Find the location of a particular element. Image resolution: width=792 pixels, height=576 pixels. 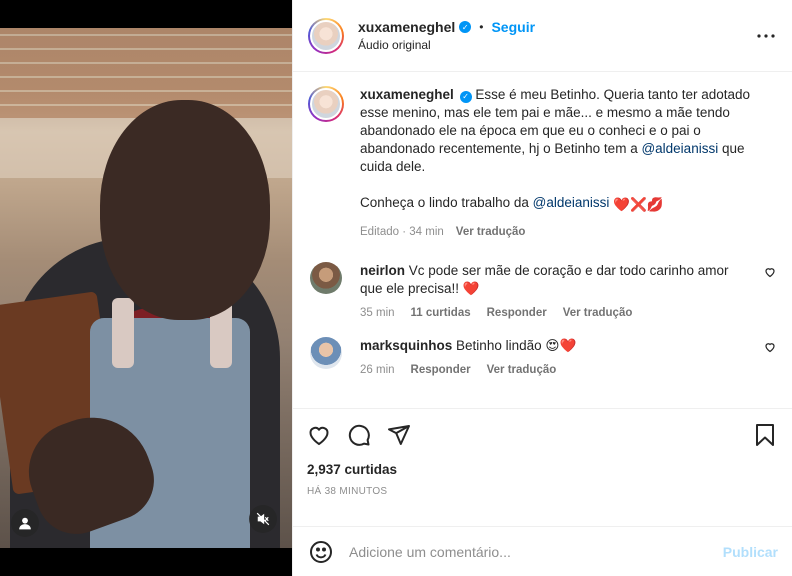

caption-avatar is located at coordinates (326, 104).